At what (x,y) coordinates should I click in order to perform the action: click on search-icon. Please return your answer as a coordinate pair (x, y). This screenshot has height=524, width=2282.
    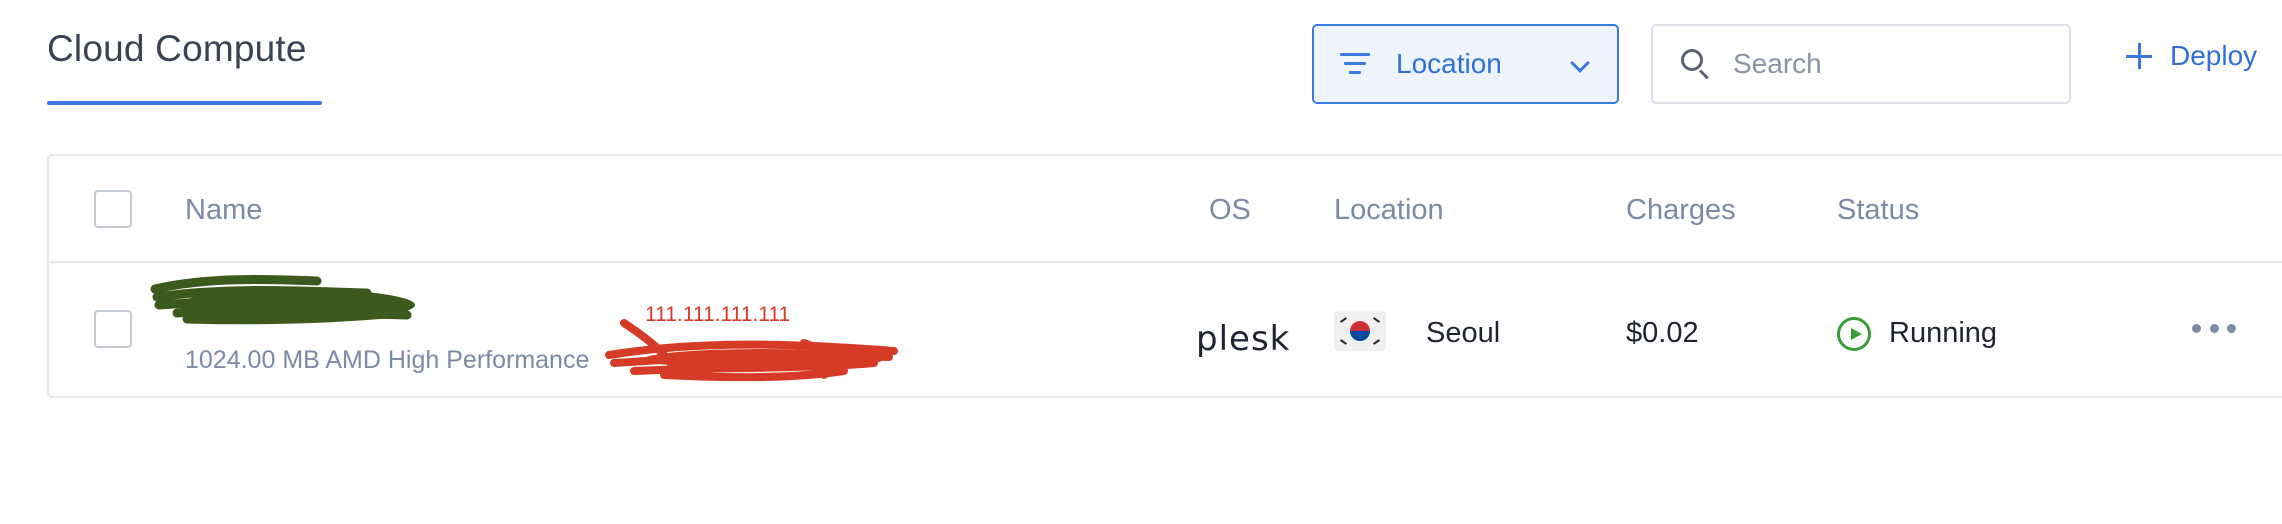
    Looking at the image, I should click on (1696, 64).